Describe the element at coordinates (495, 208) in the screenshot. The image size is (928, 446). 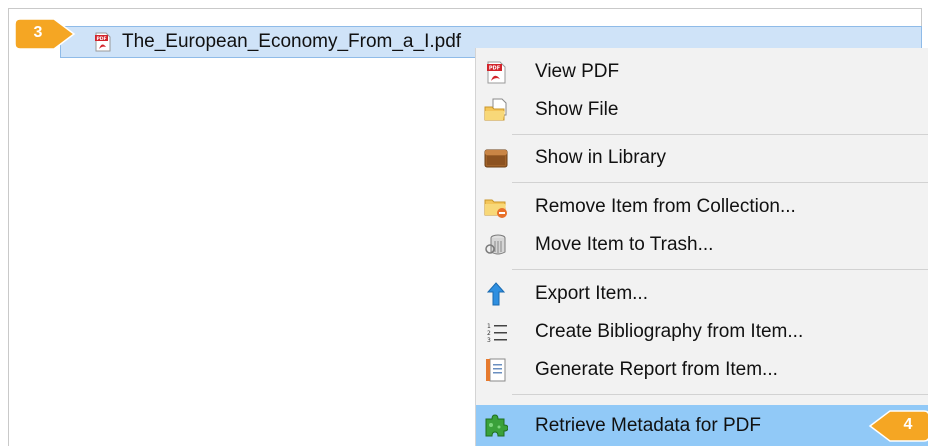
I see `folder-remove-icon` at that location.